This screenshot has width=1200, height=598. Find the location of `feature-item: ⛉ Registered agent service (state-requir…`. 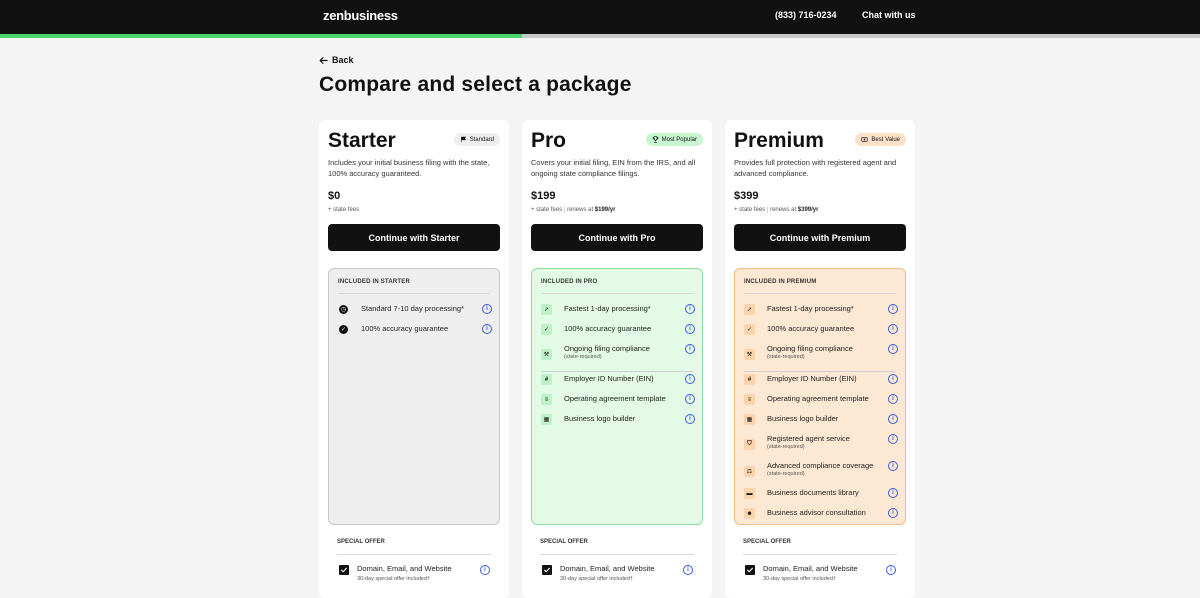

feature-item: ⛉ Registered agent service (state-requir… is located at coordinates (821, 446).